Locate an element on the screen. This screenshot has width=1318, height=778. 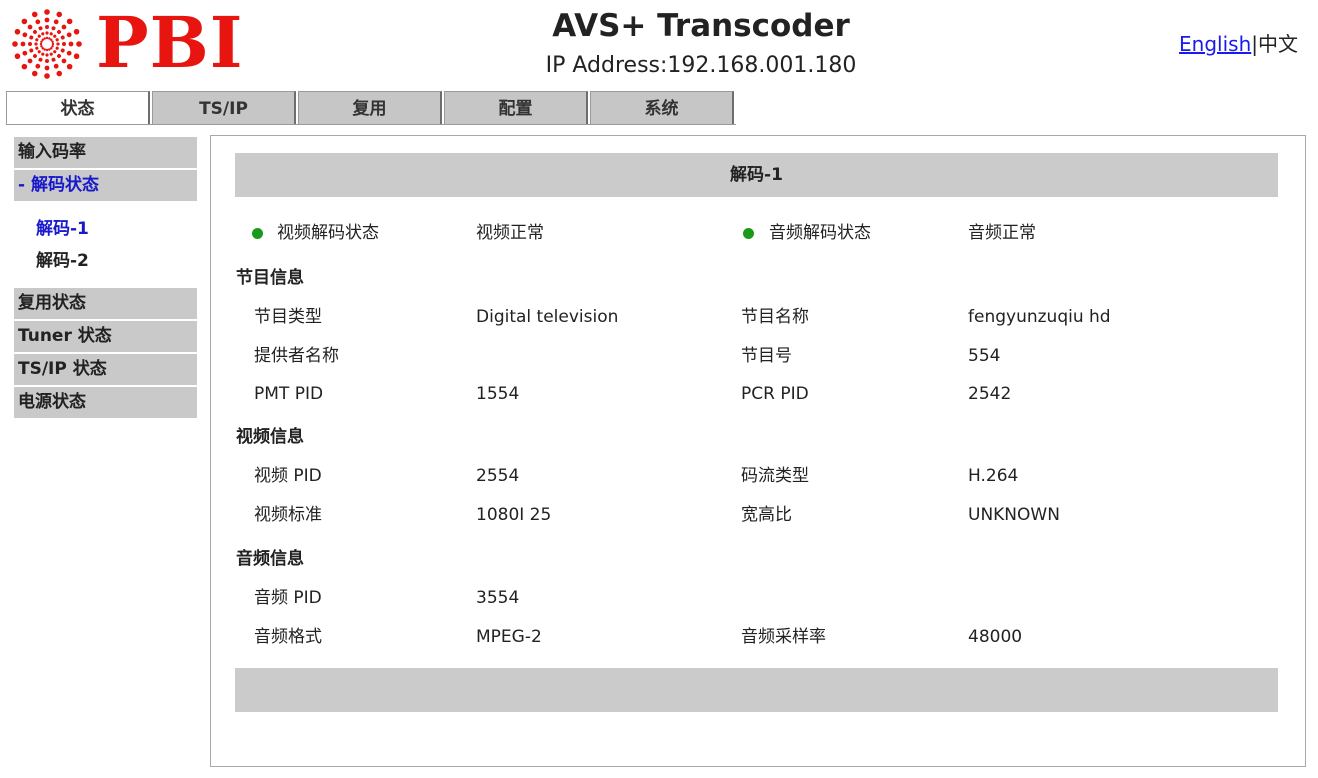
info-row: 音频 PID 3554 is located at coordinates (758, 598).